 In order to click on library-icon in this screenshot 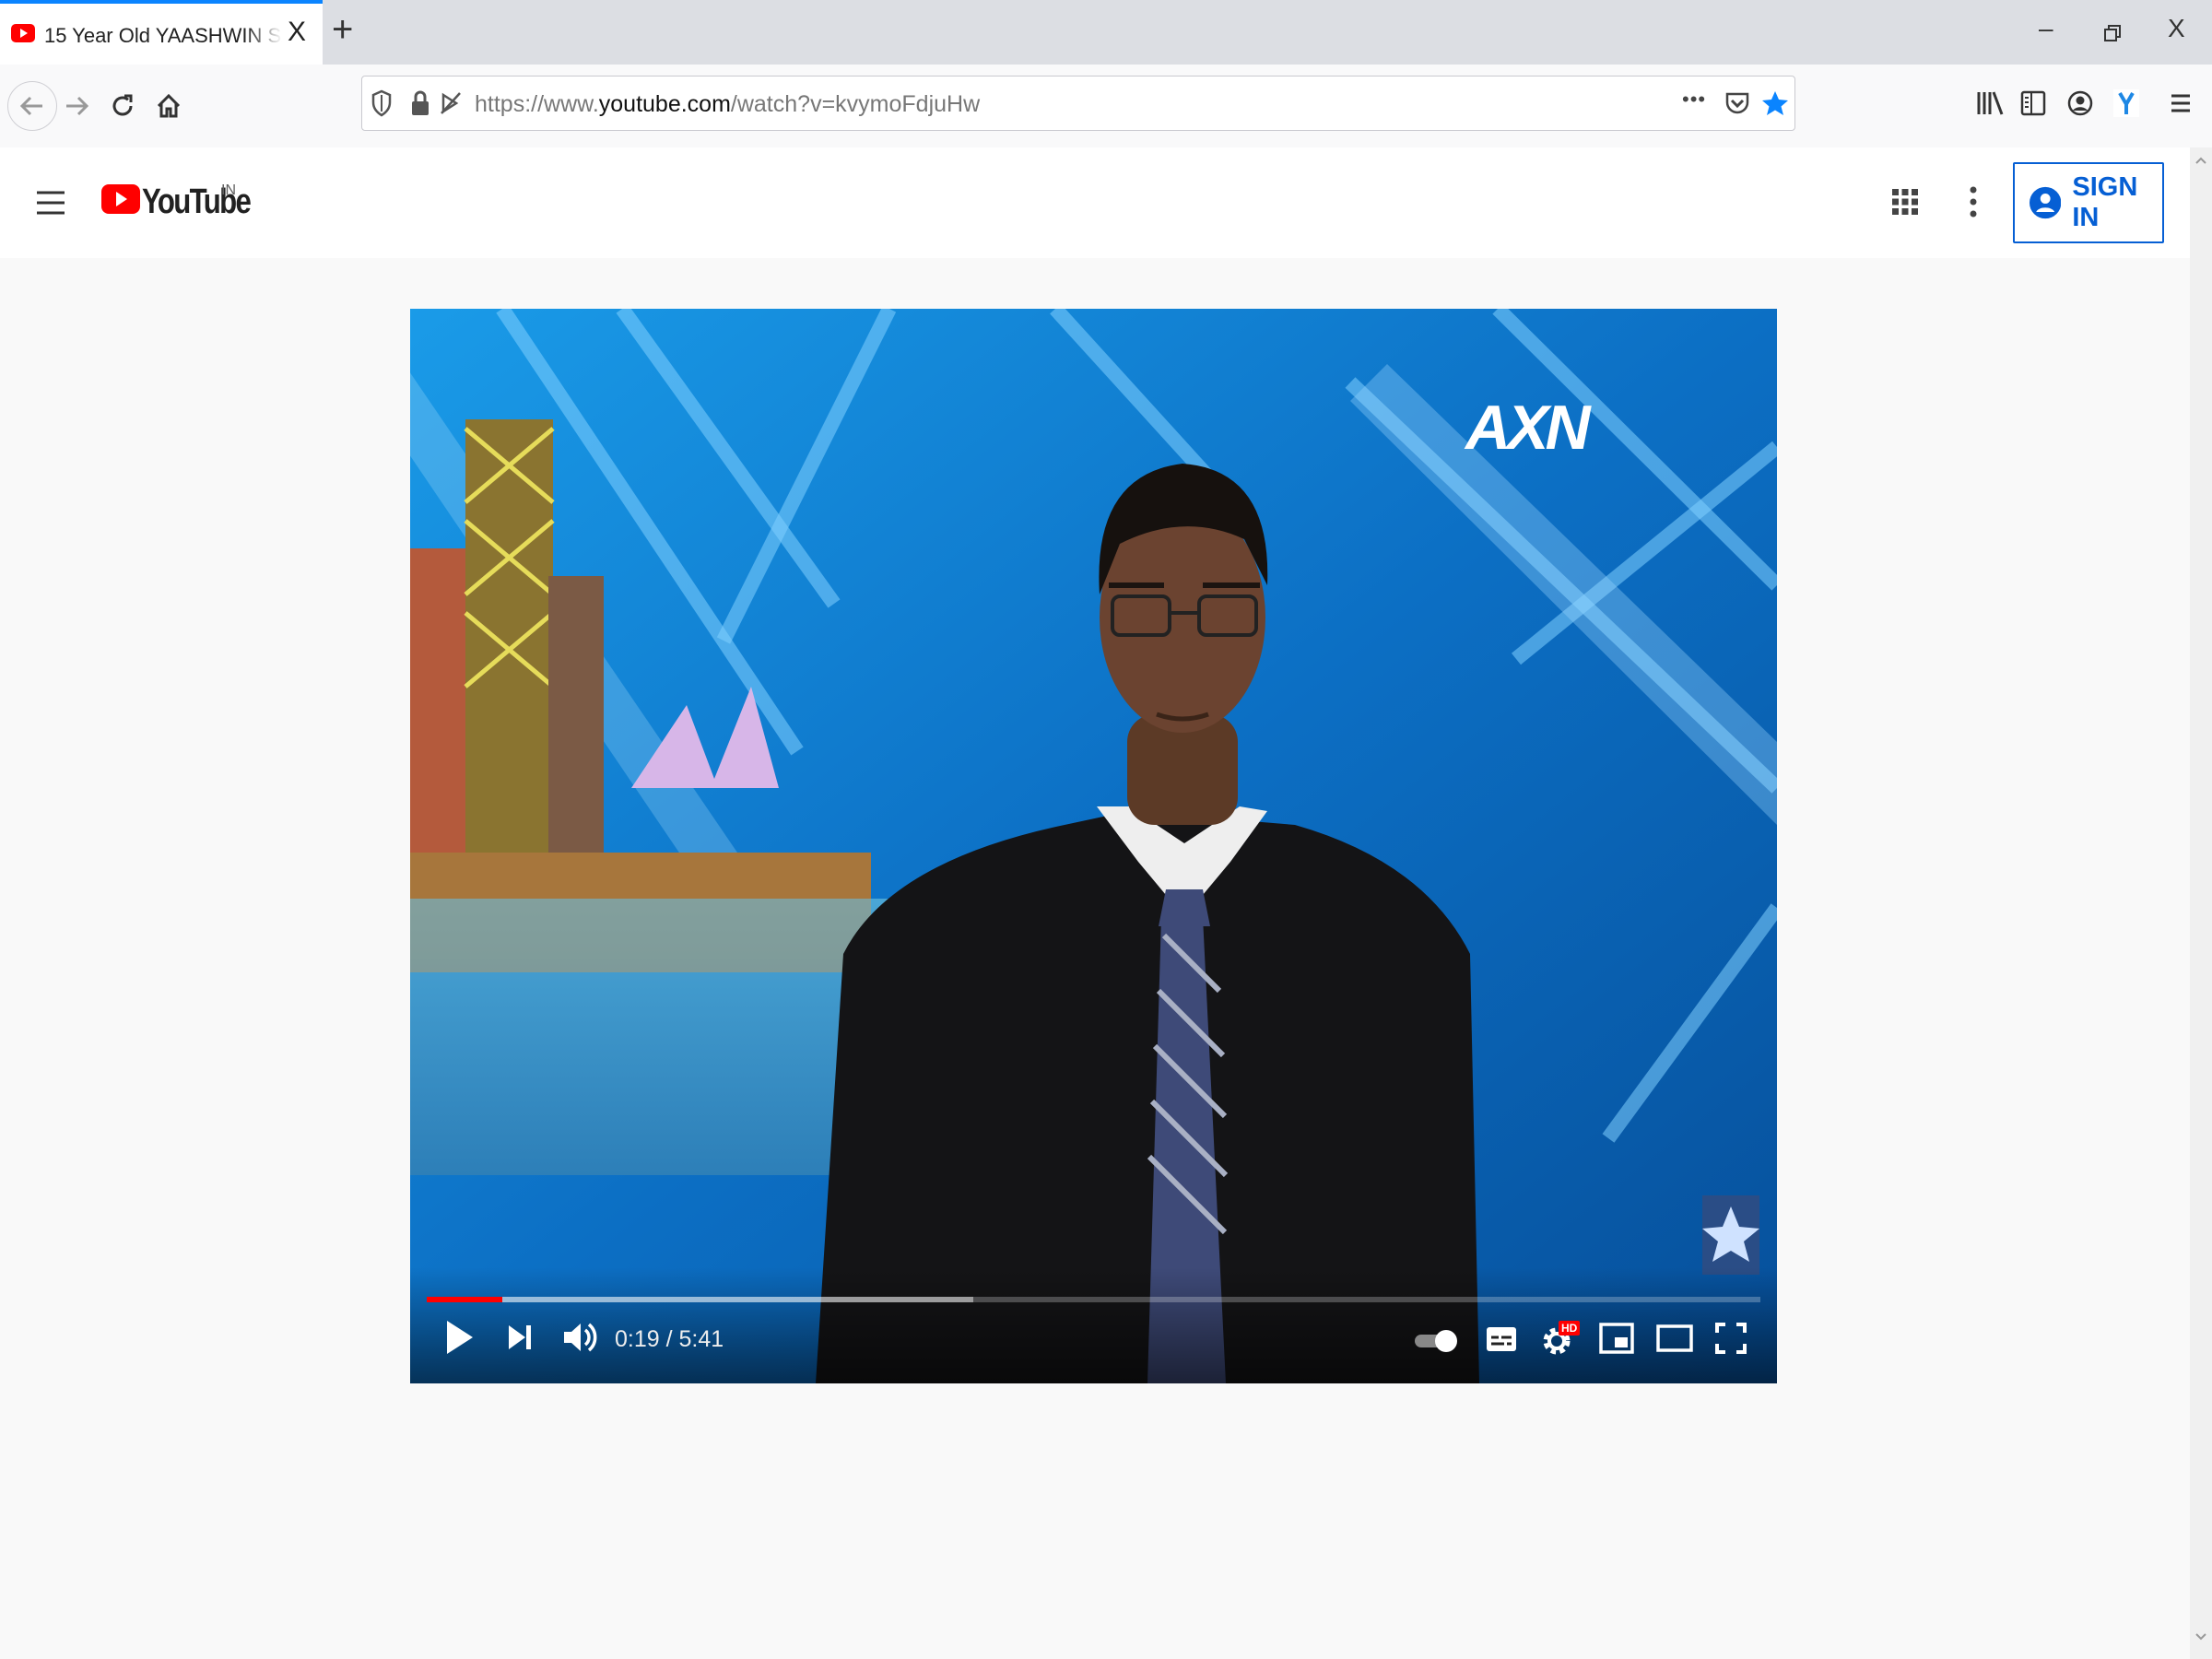, I will do `click(1990, 103)`.